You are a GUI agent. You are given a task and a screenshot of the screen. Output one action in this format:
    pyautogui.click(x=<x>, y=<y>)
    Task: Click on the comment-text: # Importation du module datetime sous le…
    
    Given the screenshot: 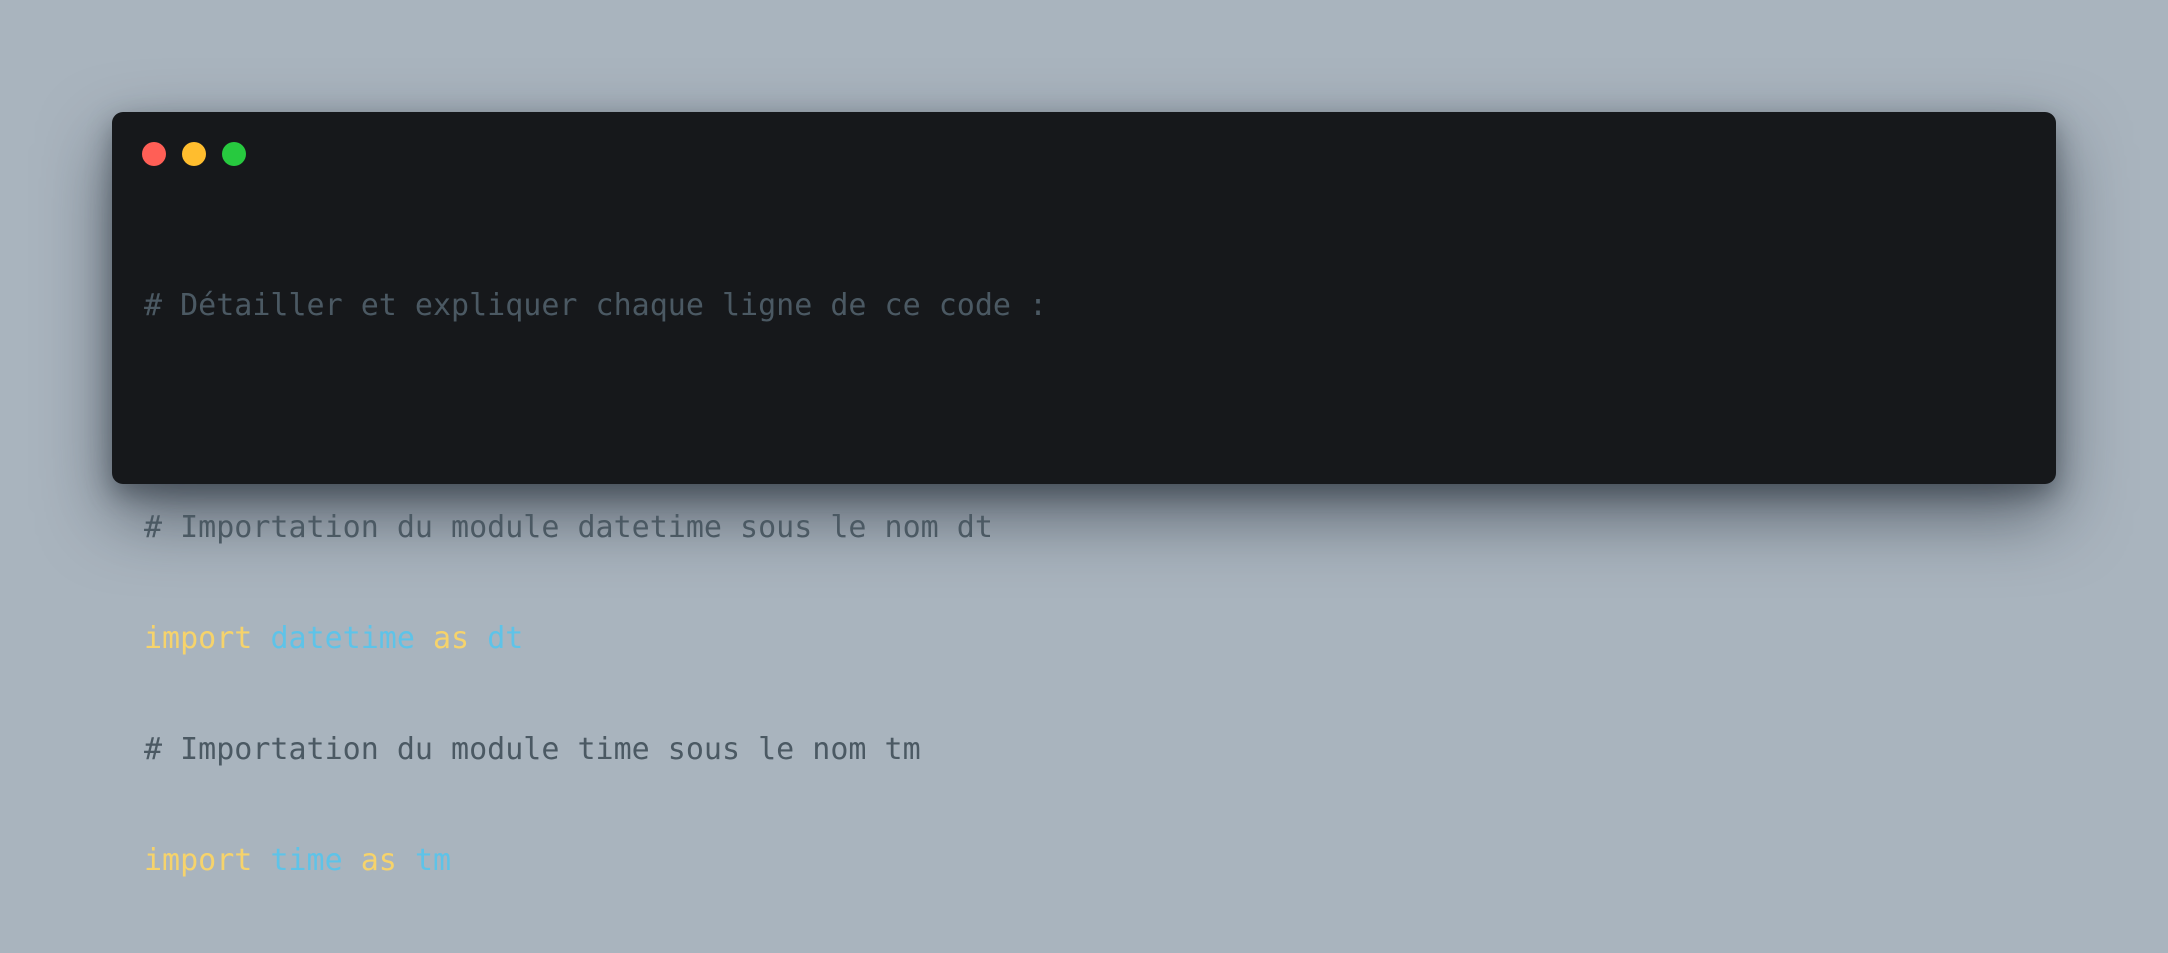 What is the action you would take?
    pyautogui.click(x=568, y=527)
    